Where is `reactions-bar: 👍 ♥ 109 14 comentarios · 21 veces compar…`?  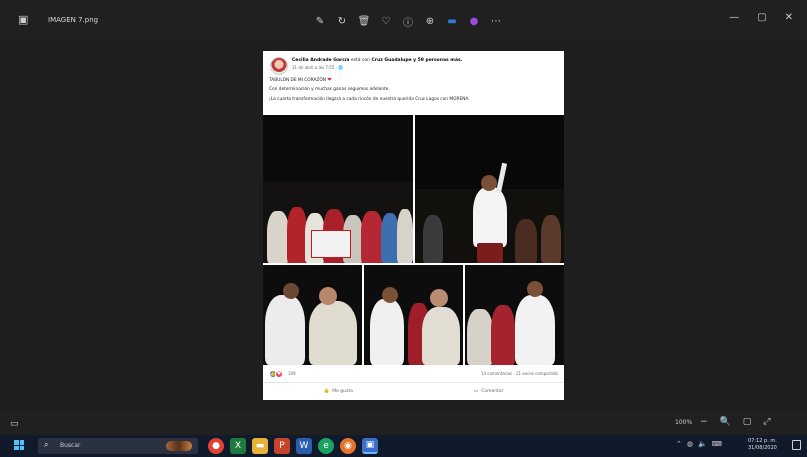 reactions-bar: 👍 ♥ 109 14 comentarios · 21 veces compar… is located at coordinates (413, 374).